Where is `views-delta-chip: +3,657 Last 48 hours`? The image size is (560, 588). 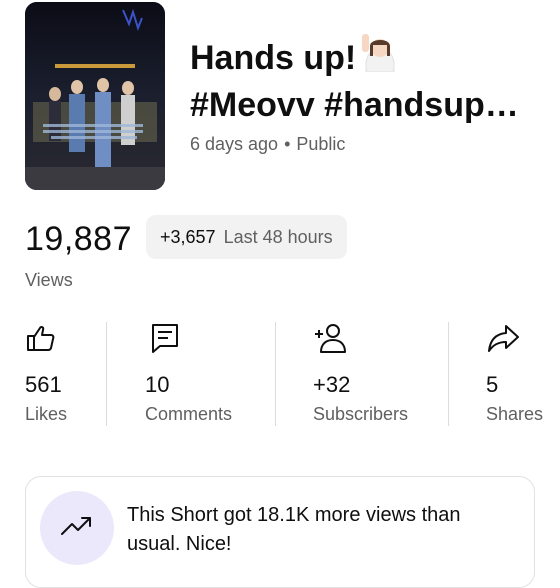
views-delta-chip: +3,657 Last 48 hours is located at coordinates (246, 237).